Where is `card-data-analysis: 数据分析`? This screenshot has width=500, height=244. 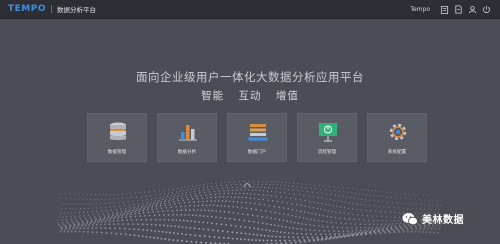 card-data-analysis: 数据分析 is located at coordinates (187, 137).